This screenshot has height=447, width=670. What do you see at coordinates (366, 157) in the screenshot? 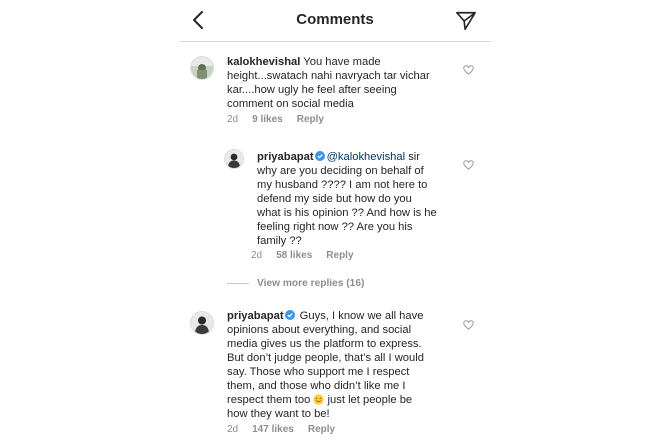
I see `mention-link: @kalokhevishal` at bounding box center [366, 157].